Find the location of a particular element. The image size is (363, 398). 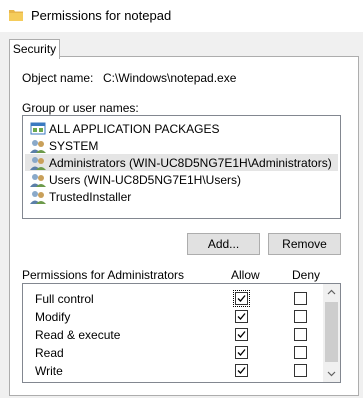

list-item-label: Users (WIN-UC8D5NG7E1H\Users) is located at coordinates (145, 180).